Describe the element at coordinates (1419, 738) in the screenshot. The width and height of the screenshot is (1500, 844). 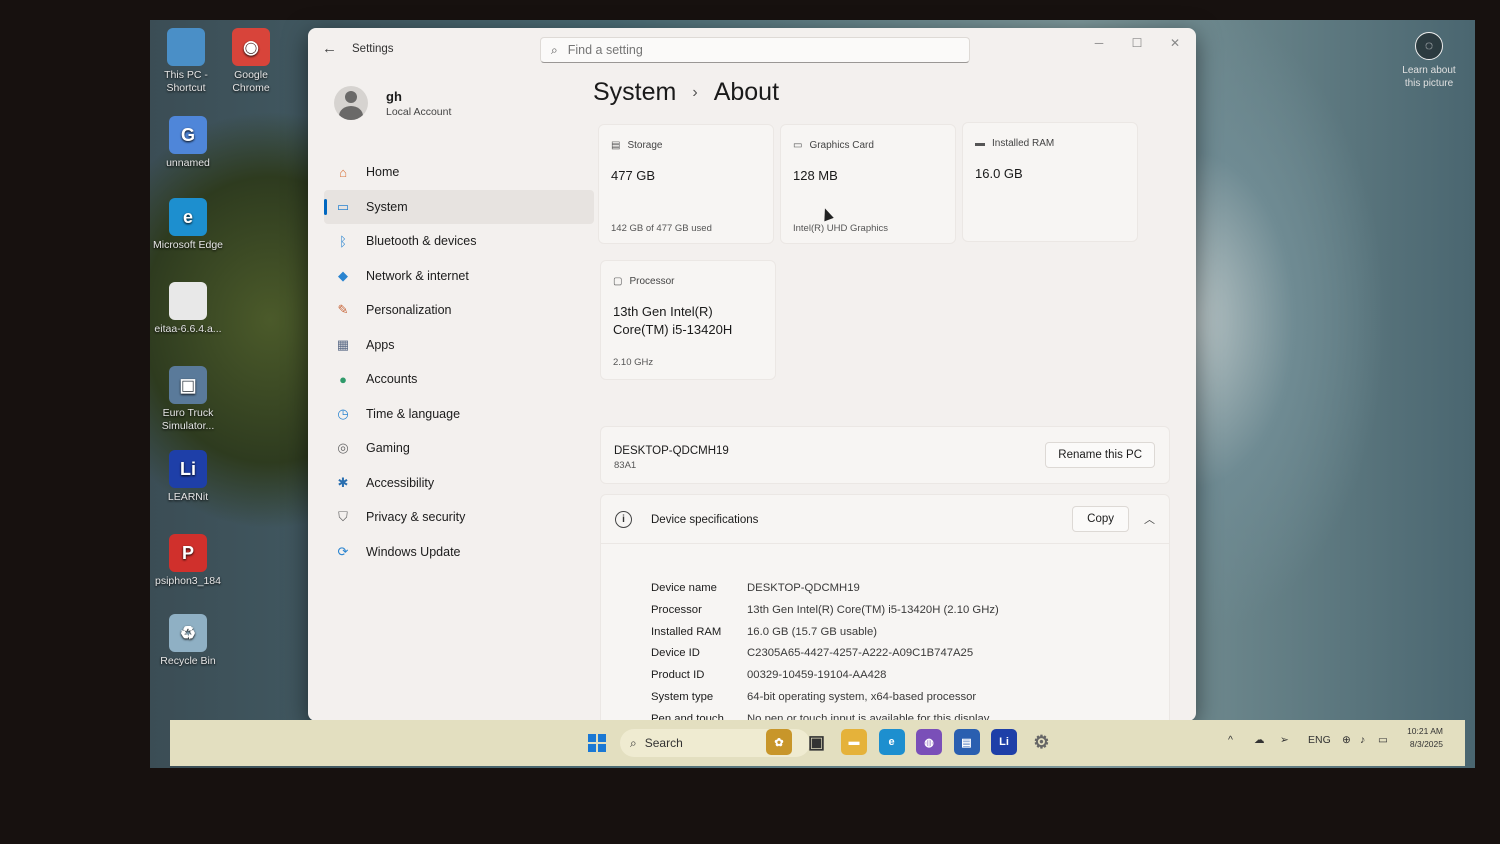
I see `clock: 10:21 AM 8/3/2025` at that location.